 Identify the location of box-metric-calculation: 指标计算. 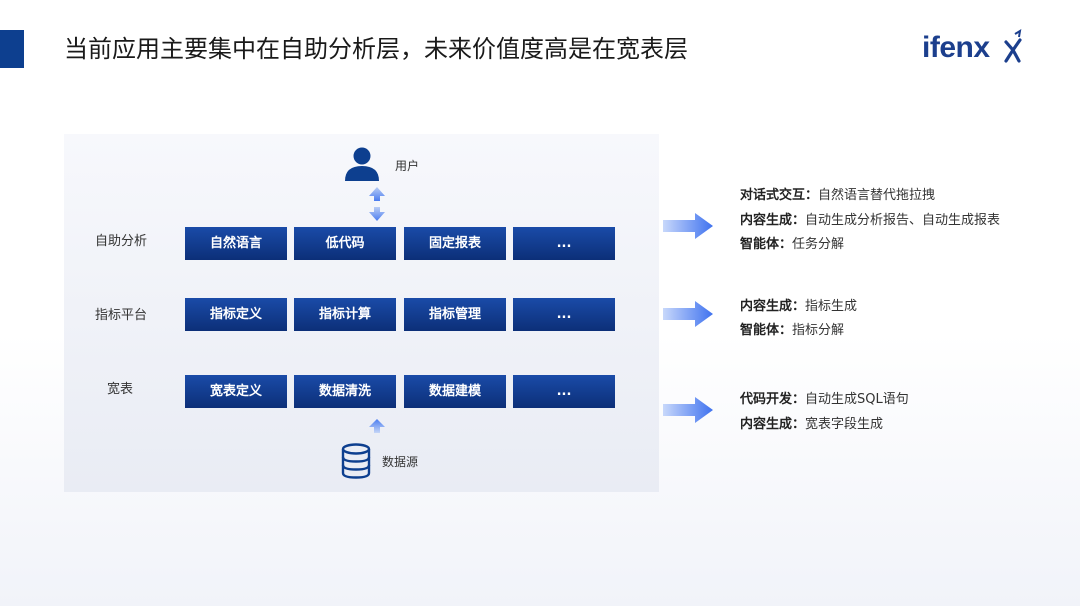
(345, 314).